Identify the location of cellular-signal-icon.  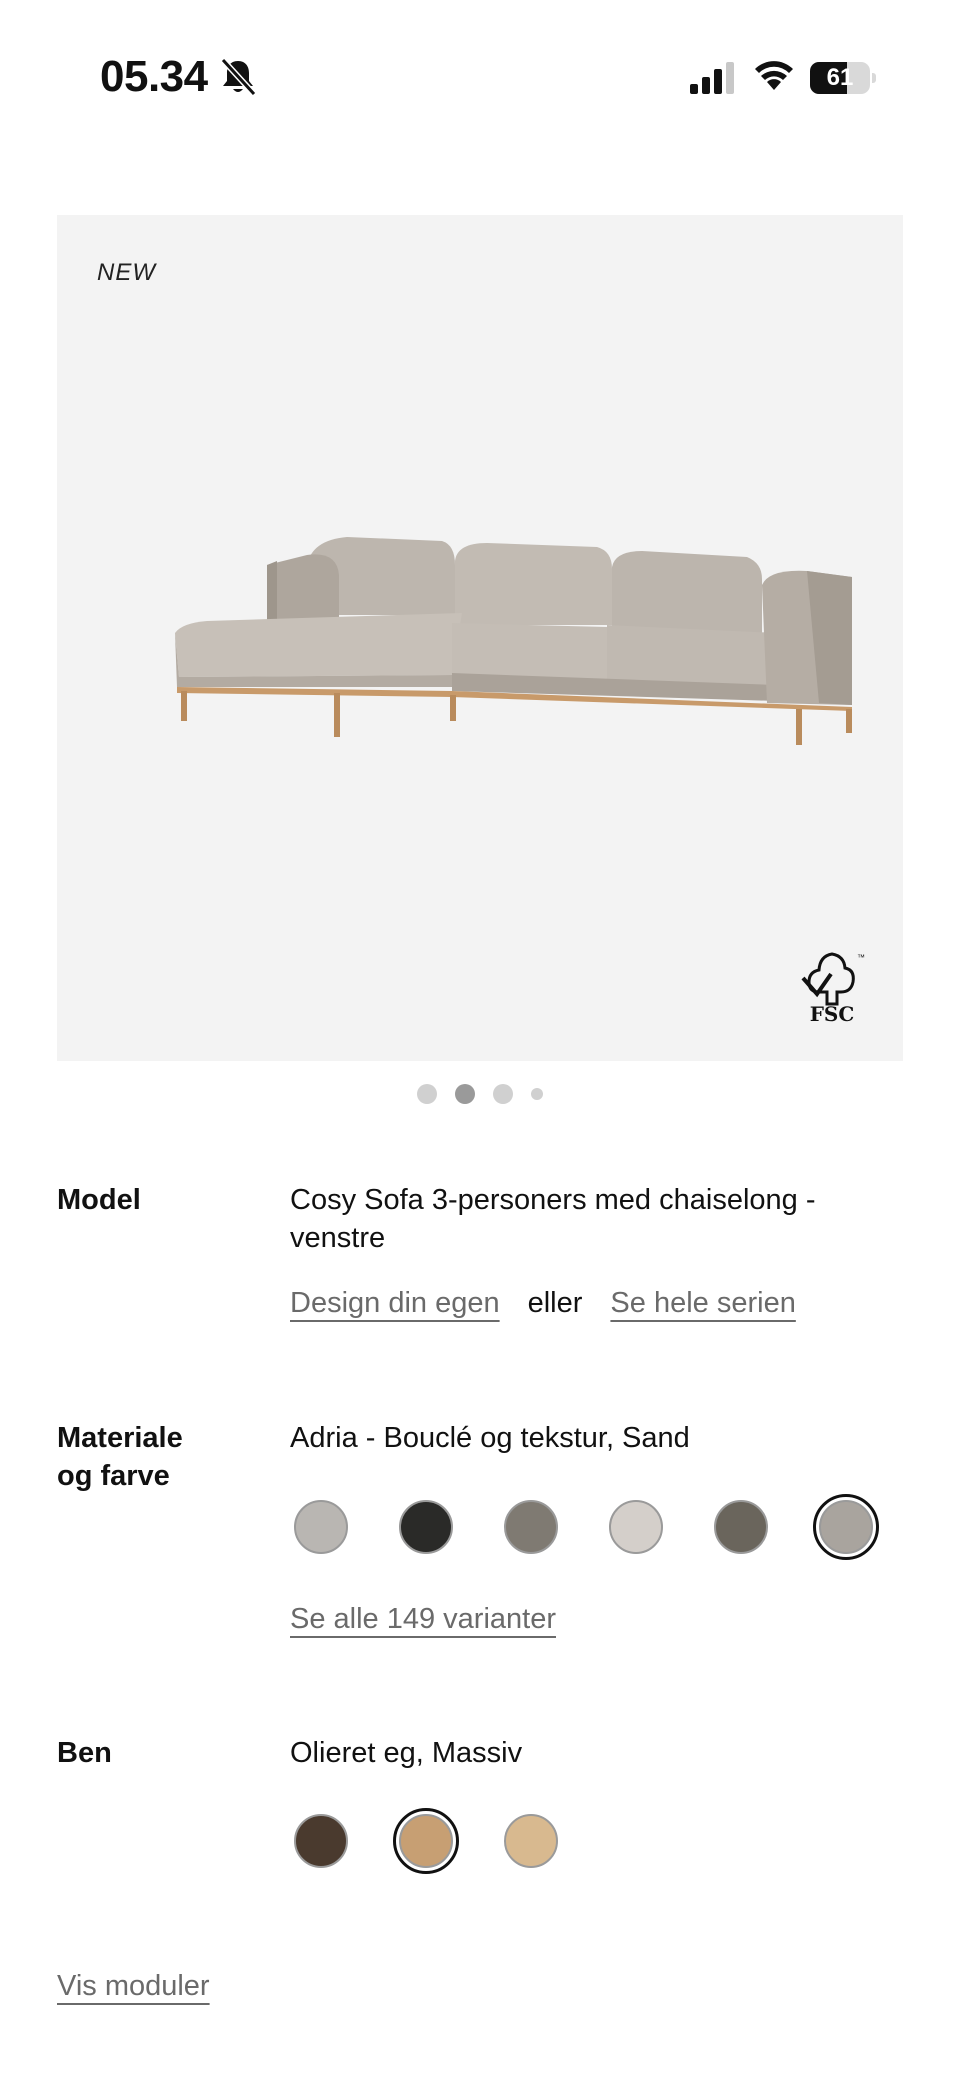
(712, 78).